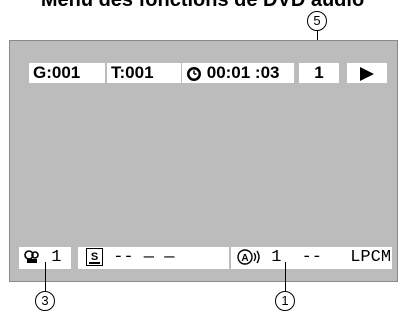 The image size is (405, 311). What do you see at coordinates (153, 258) in the screenshot?
I see `subtitle-indicator: S -- — —` at bounding box center [153, 258].